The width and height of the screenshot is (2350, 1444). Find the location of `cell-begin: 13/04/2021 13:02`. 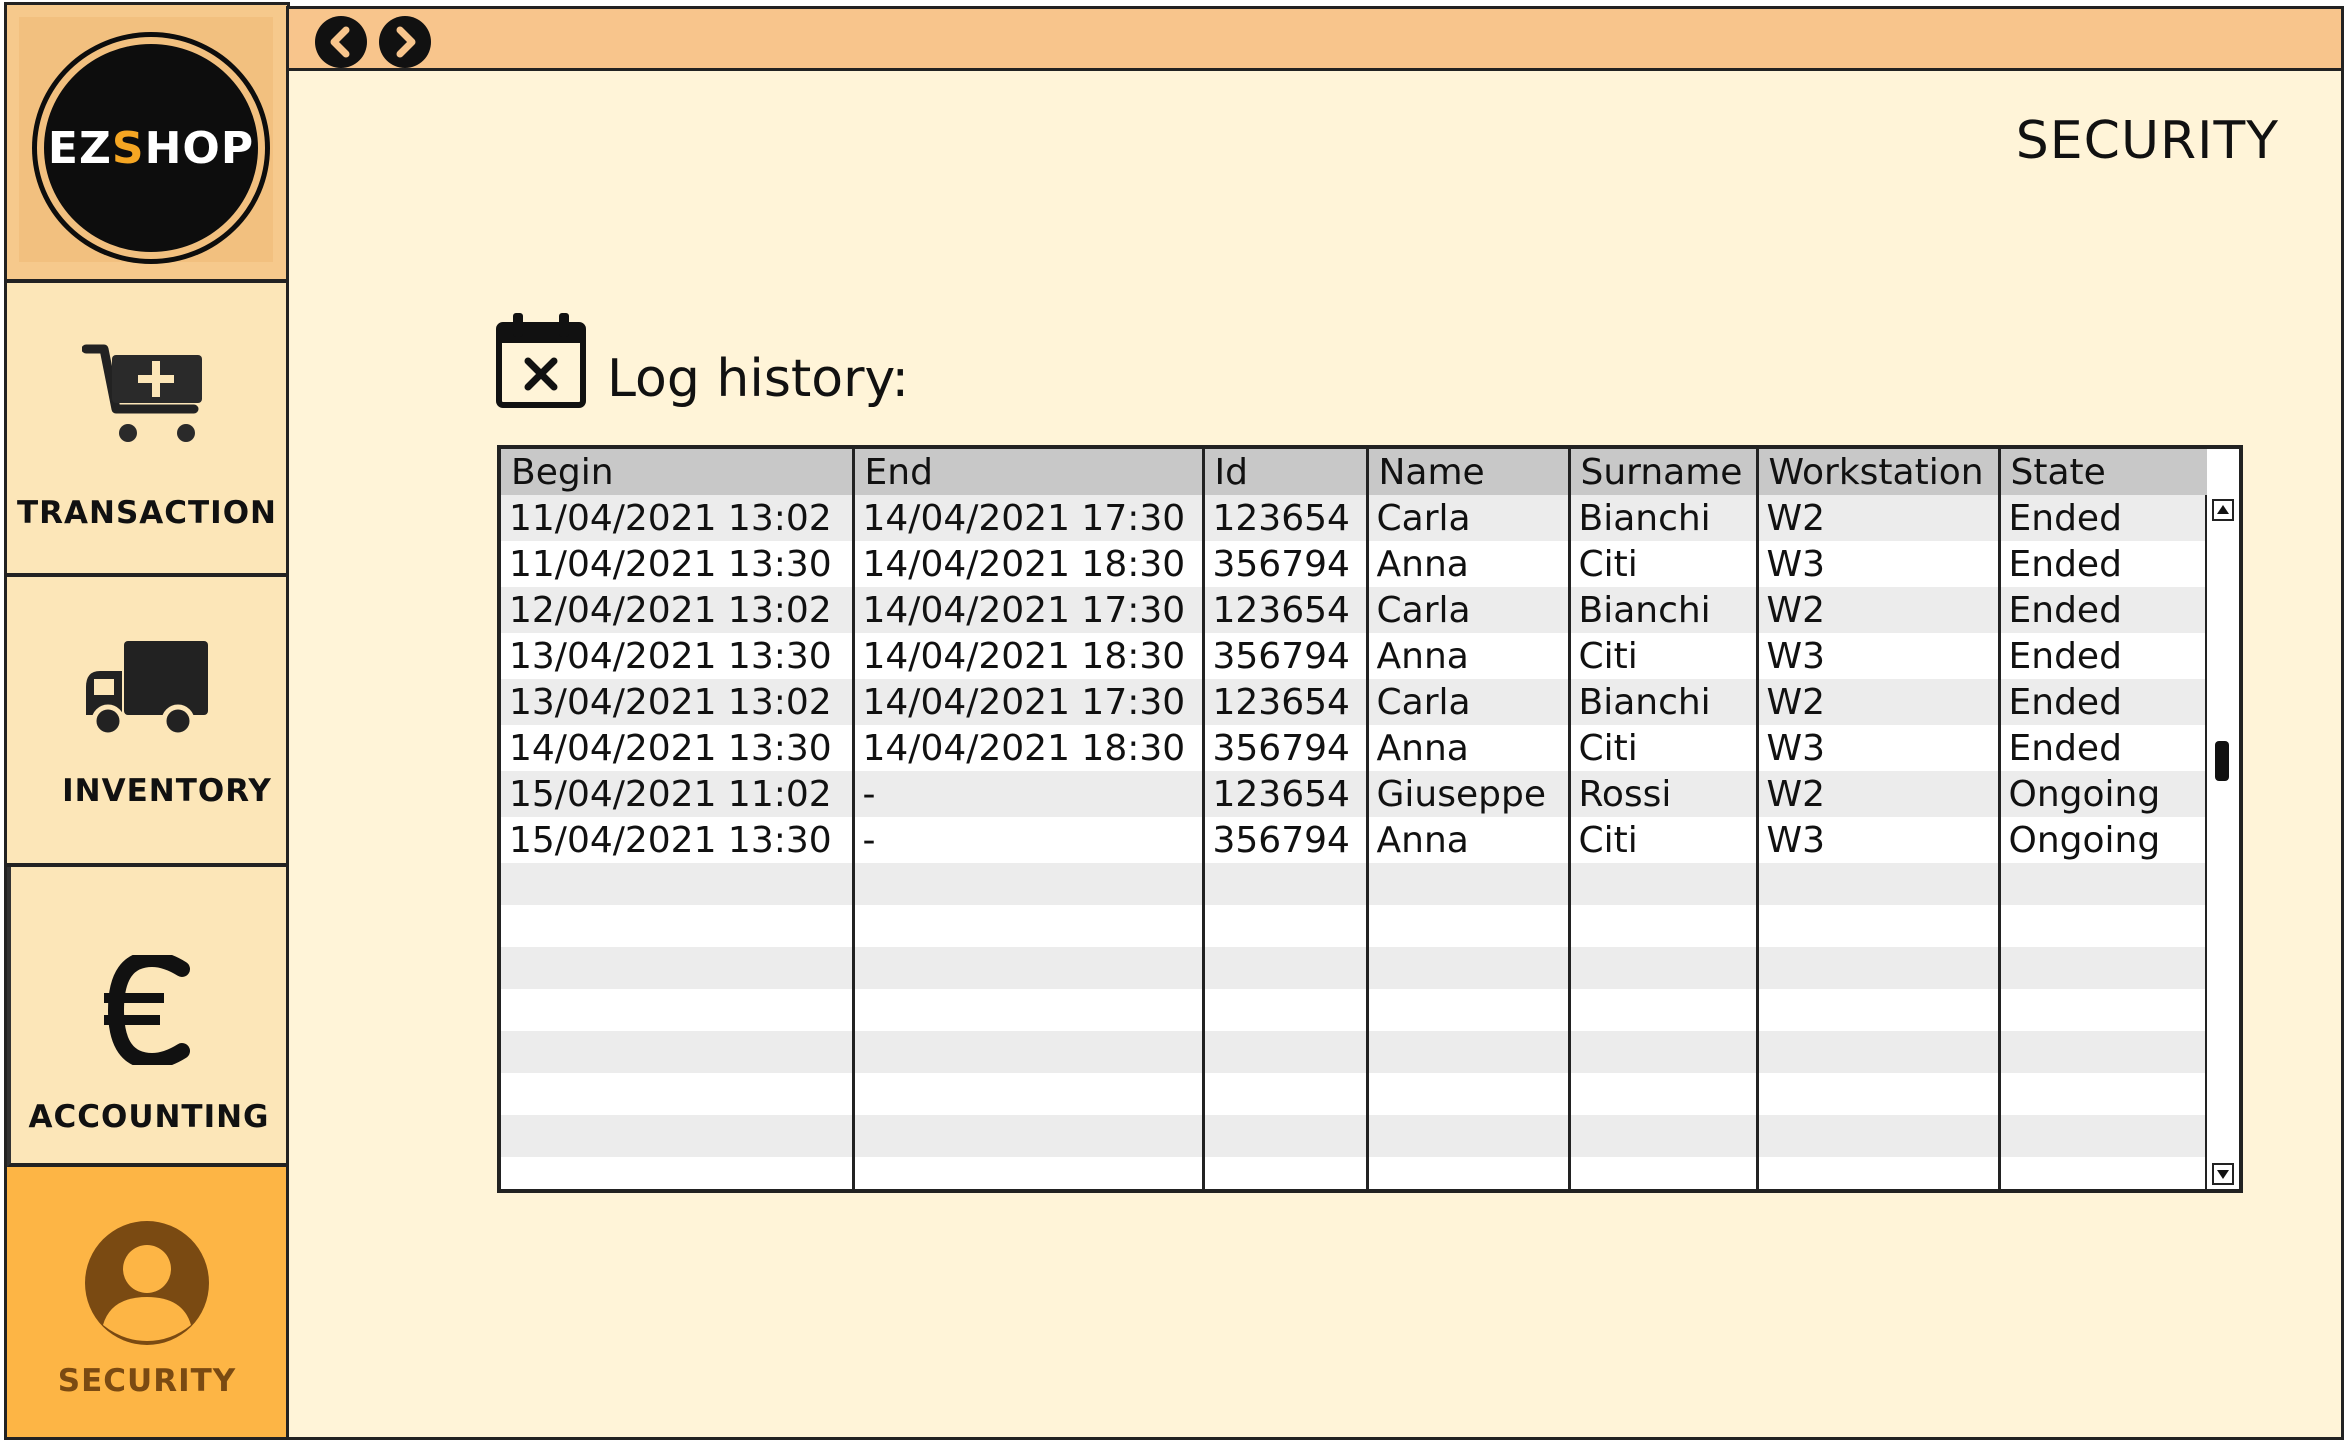

cell-begin: 13/04/2021 13:02 is located at coordinates (678, 702).